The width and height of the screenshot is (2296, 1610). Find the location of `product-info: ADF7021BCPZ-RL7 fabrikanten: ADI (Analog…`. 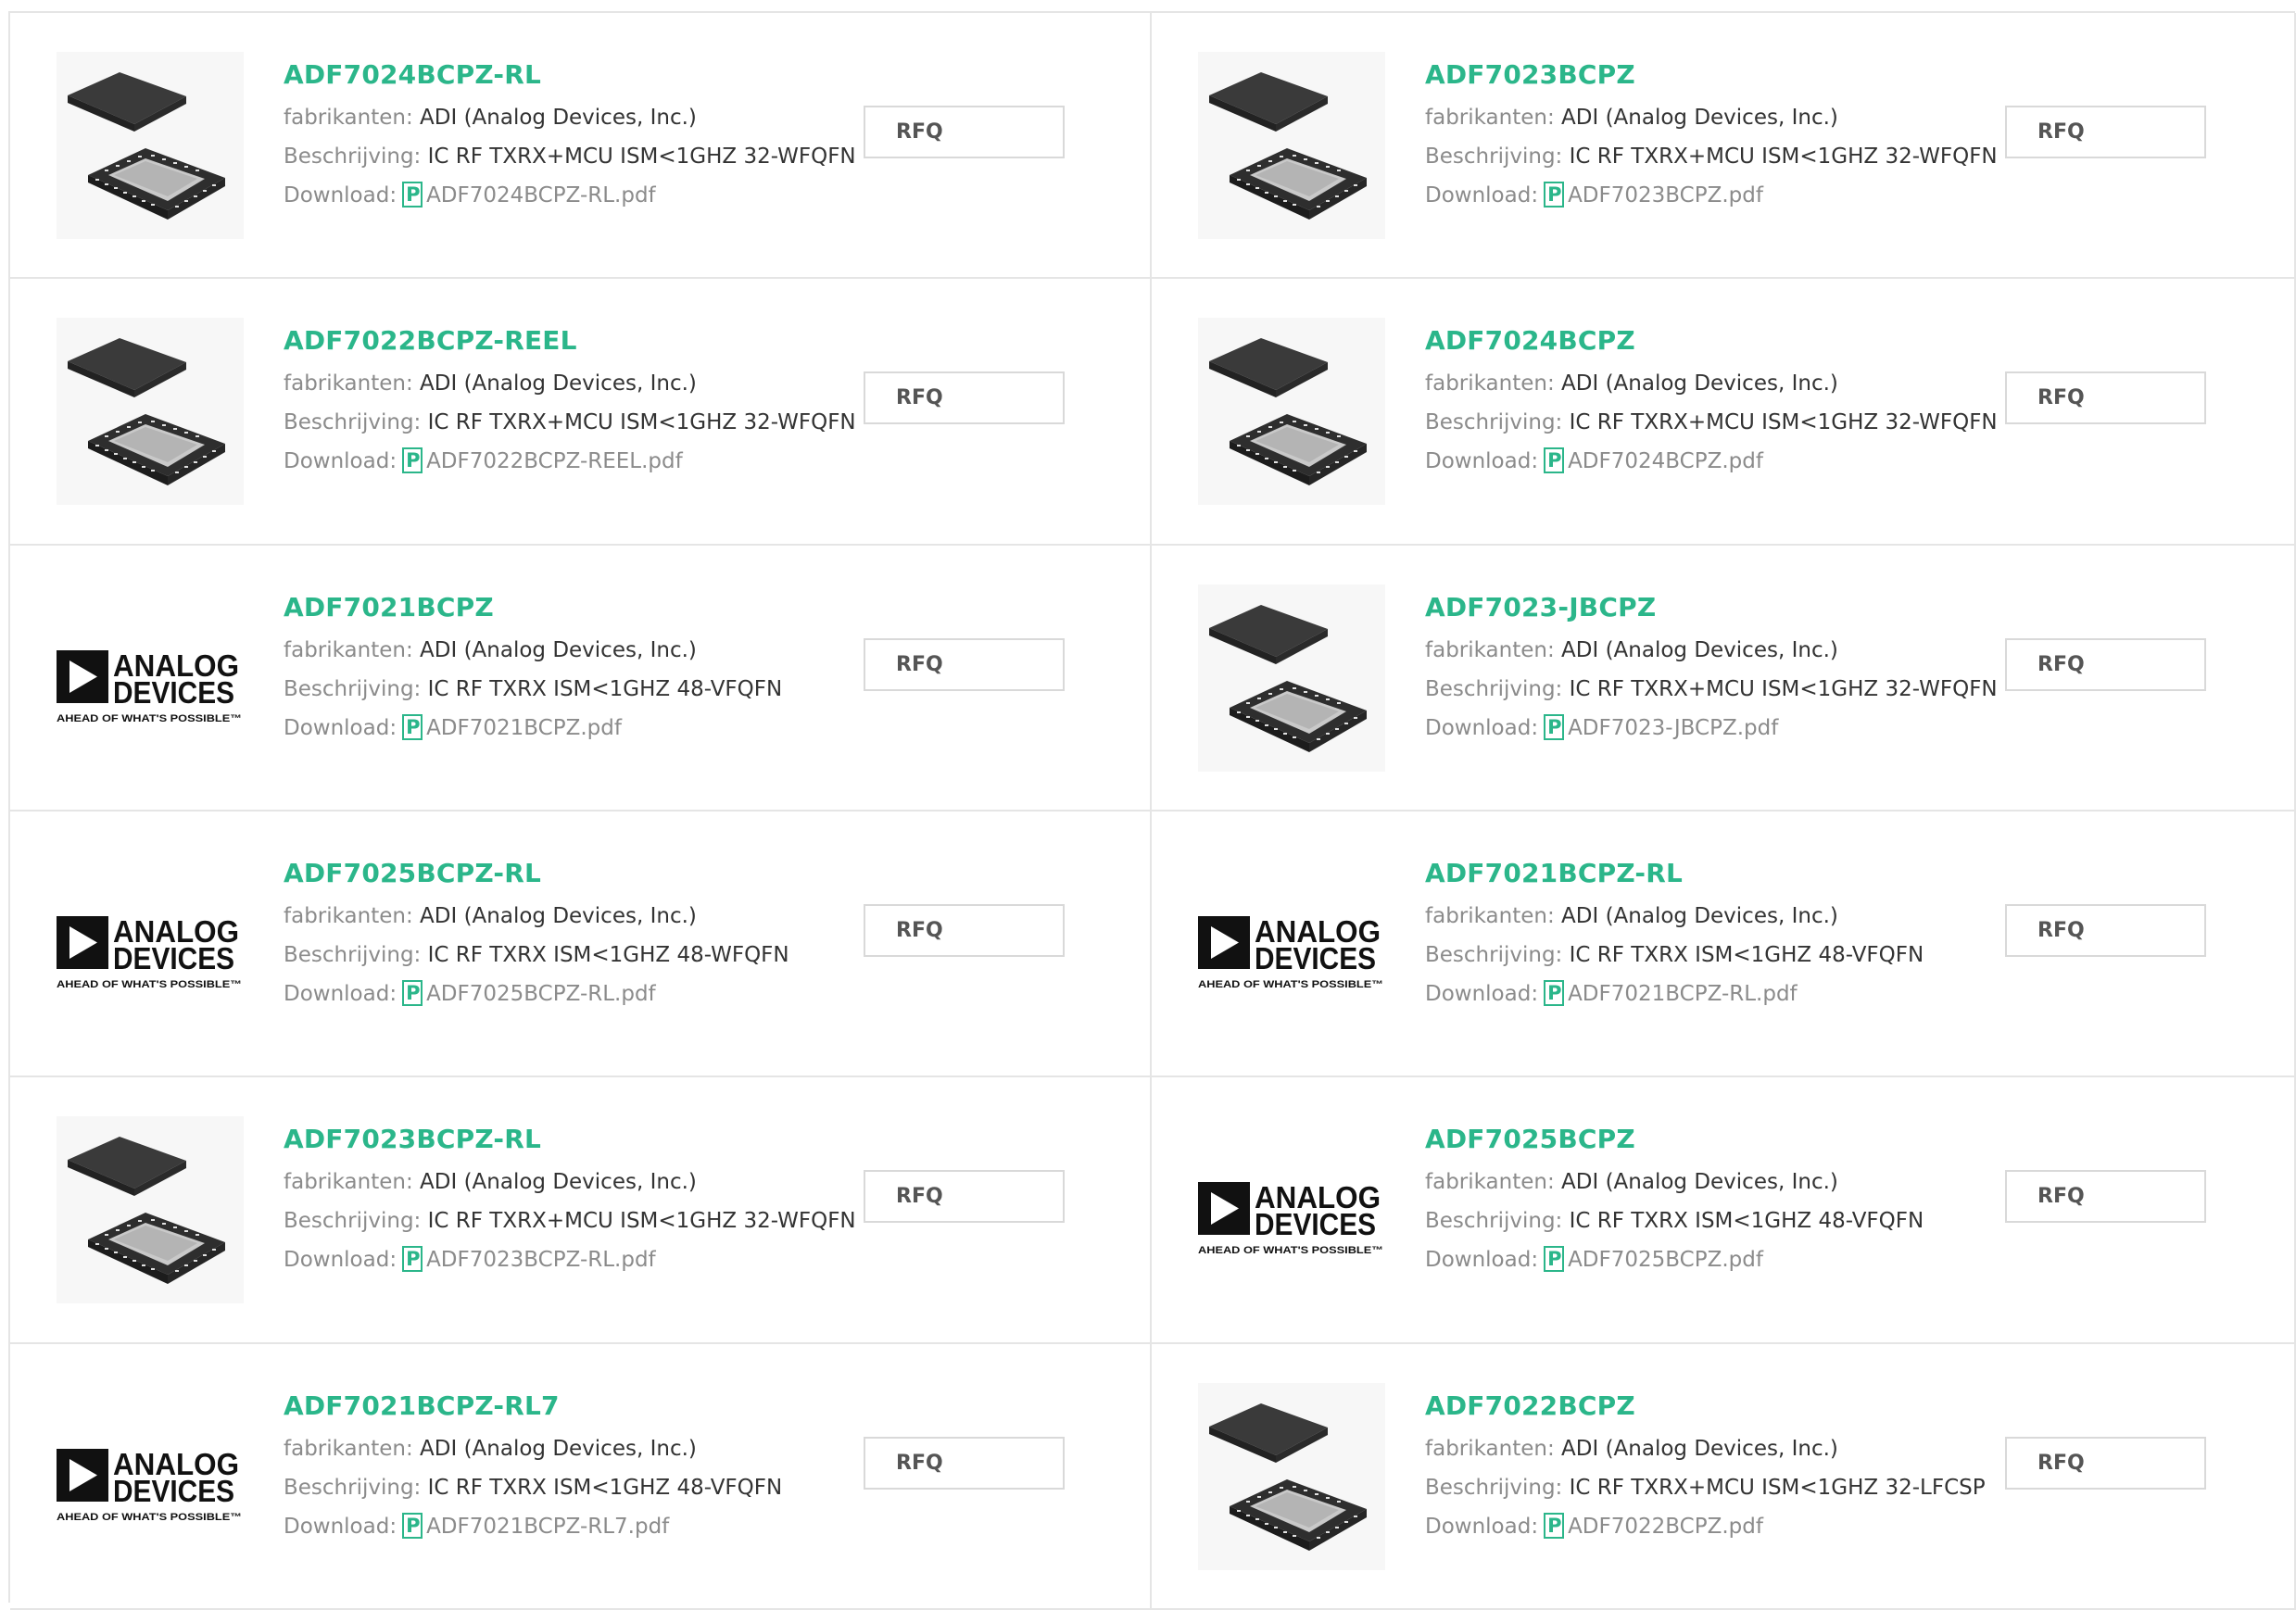

product-info: ADF7021BCPZ-RL7 fabrikanten: ADI (Analog… is located at coordinates (561, 1468).